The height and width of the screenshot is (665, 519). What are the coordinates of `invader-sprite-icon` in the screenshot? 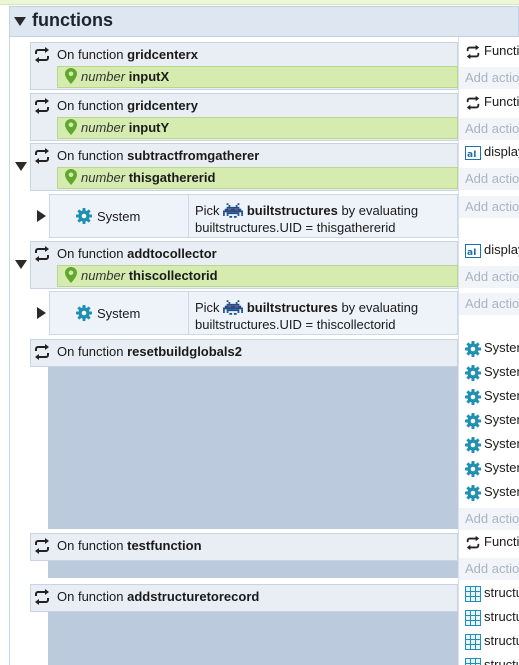 It's located at (233, 210).